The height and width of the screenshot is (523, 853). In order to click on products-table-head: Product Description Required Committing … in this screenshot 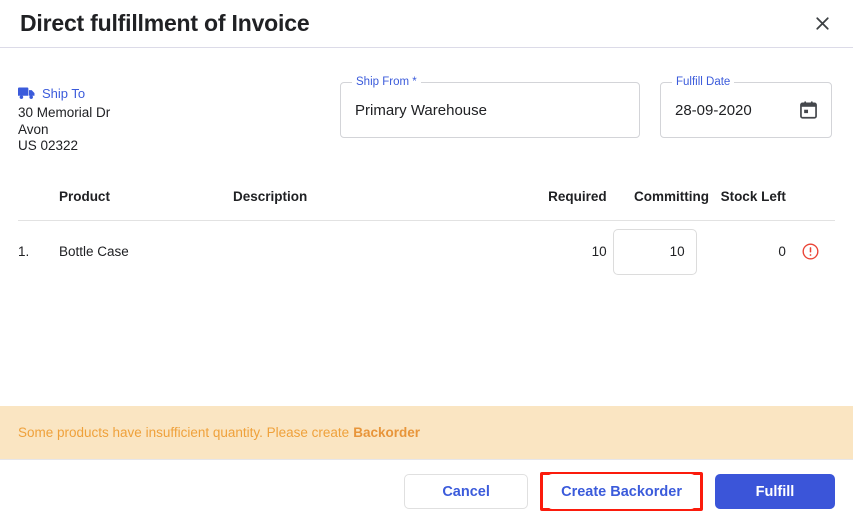, I will do `click(426, 204)`.